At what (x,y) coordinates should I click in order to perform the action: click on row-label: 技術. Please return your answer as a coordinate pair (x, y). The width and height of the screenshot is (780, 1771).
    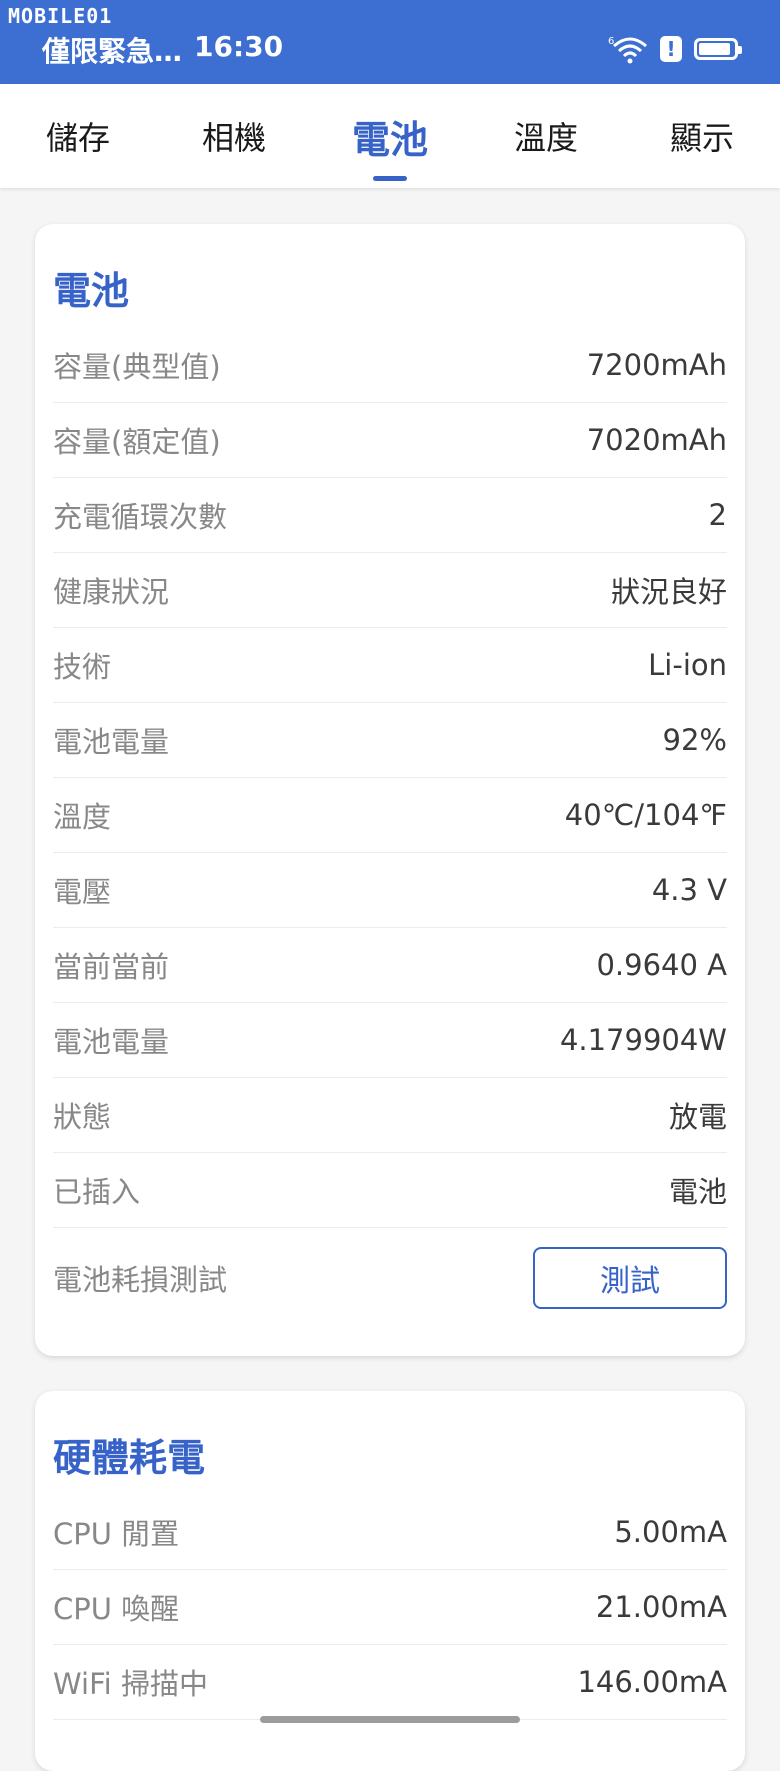
    Looking at the image, I should click on (82, 667).